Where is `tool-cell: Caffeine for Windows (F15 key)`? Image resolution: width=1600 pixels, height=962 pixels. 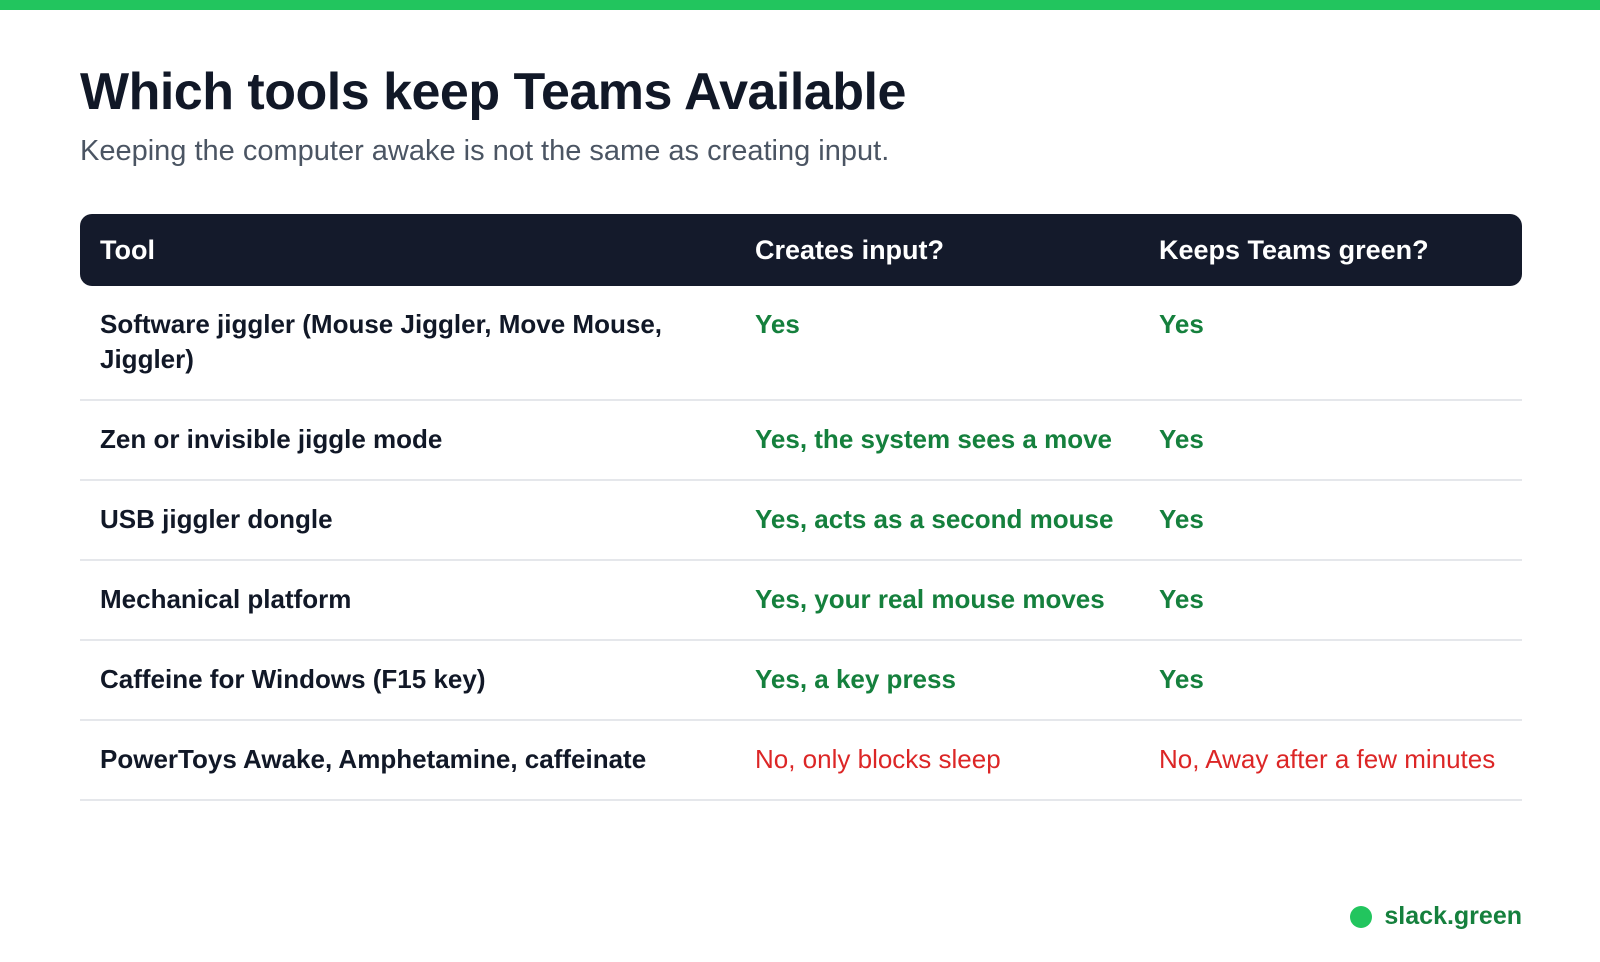
tool-cell: Caffeine for Windows (F15 key) is located at coordinates (407, 680).